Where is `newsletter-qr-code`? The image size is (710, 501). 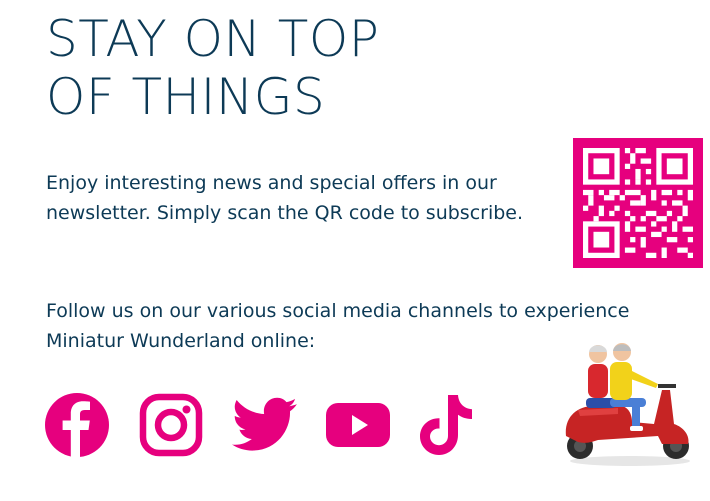 newsletter-qr-code is located at coordinates (638, 203).